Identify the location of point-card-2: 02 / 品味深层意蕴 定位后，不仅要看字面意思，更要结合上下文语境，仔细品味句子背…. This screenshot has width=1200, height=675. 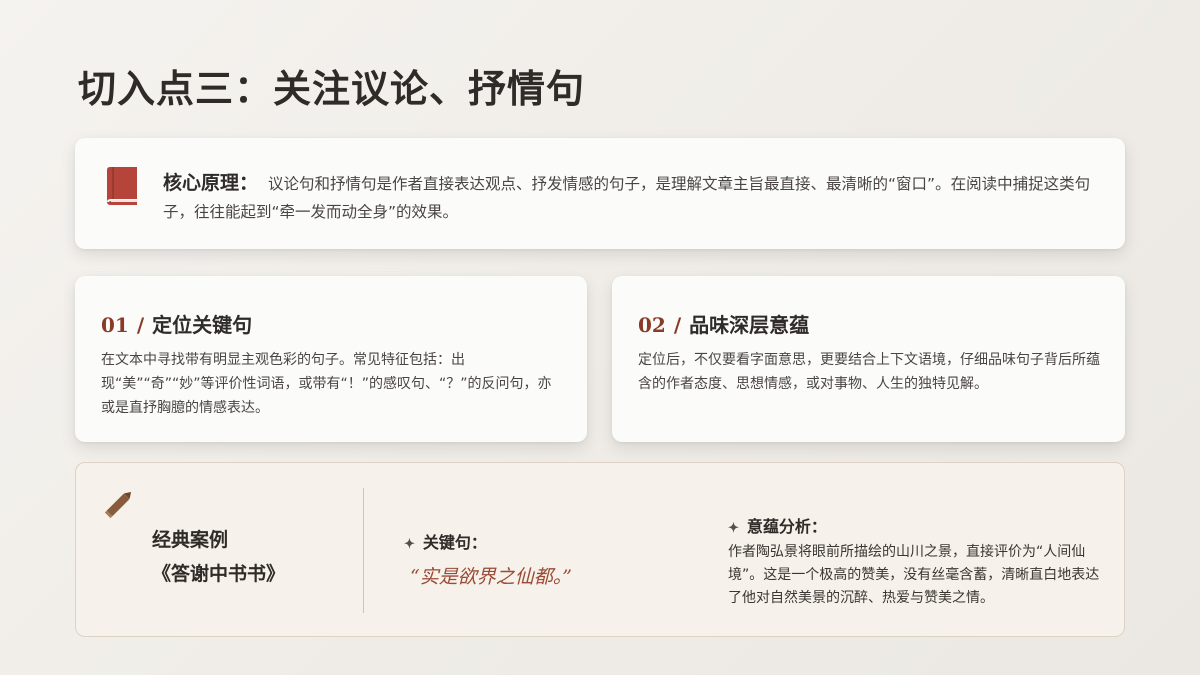
(868, 359).